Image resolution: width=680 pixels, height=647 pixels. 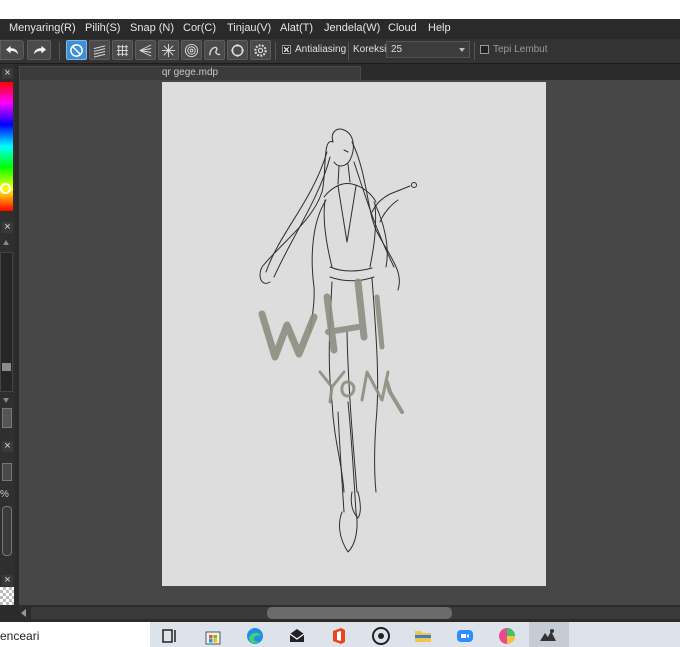 I want to click on redo-button, so click(x=39, y=50).